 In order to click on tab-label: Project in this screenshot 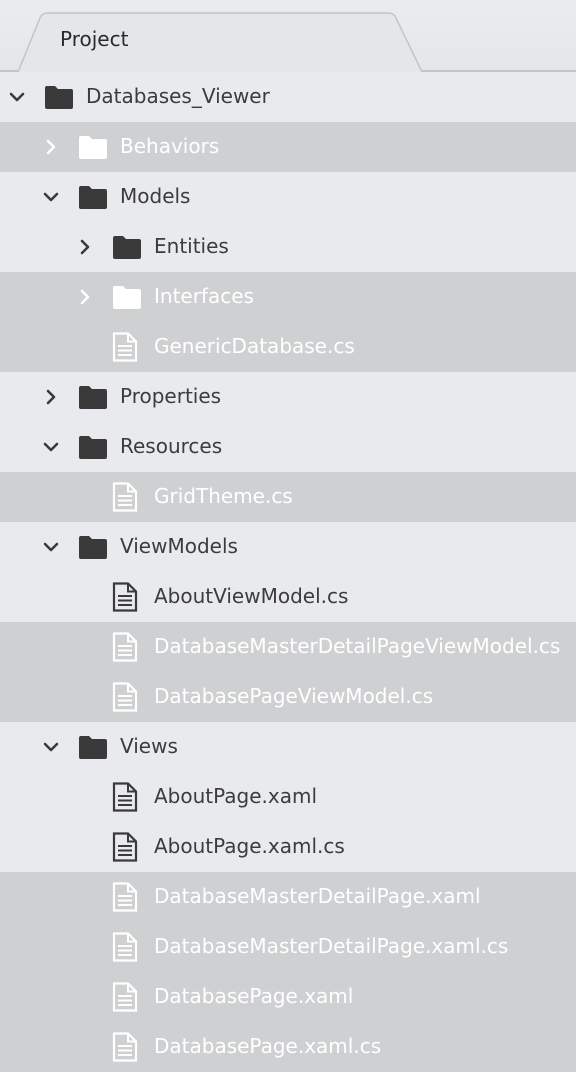, I will do `click(94, 39)`.